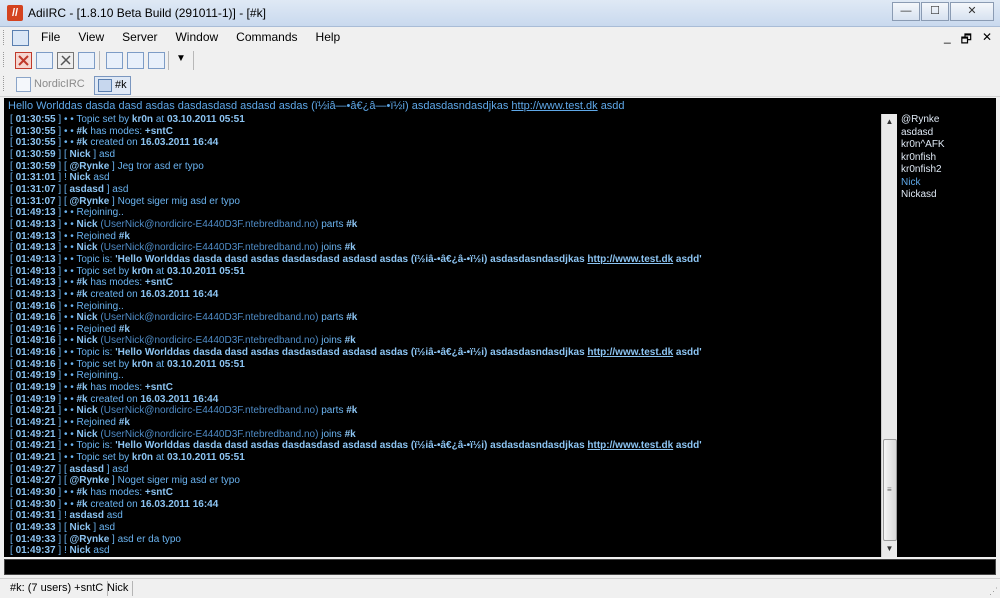 Image resolution: width=1000 pixels, height=598 pixels. Describe the element at coordinates (65, 60) in the screenshot. I see `options-icon` at that location.